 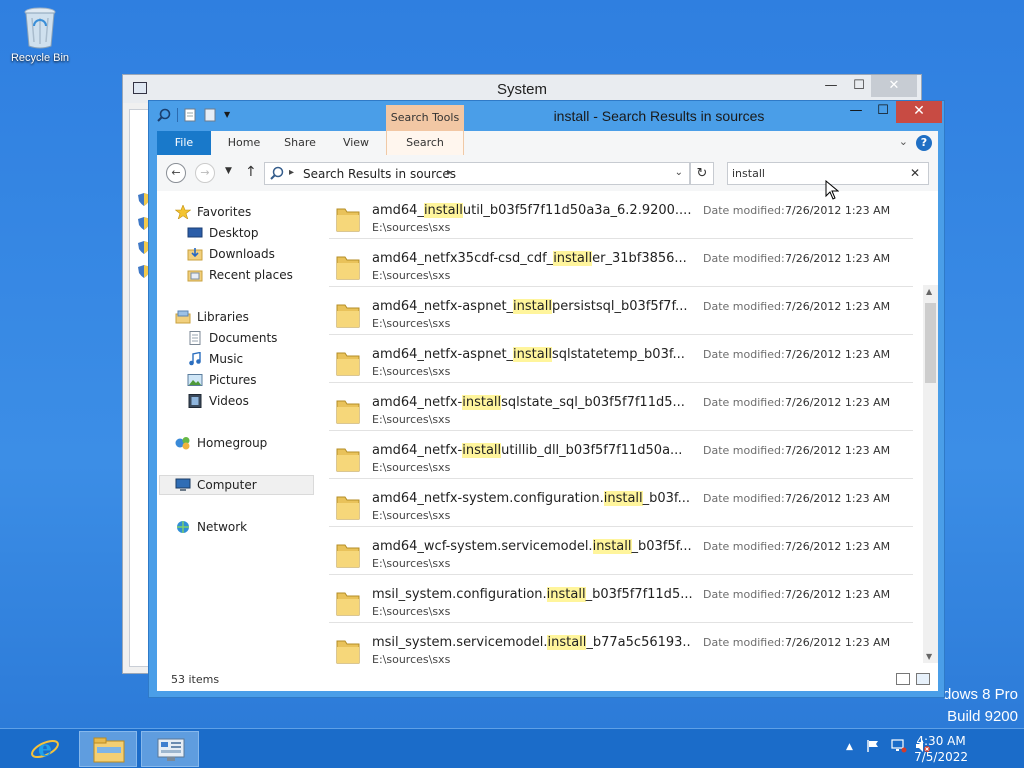 What do you see at coordinates (379, 174) in the screenshot?
I see `breadcrumb-location: Search Results in sources` at bounding box center [379, 174].